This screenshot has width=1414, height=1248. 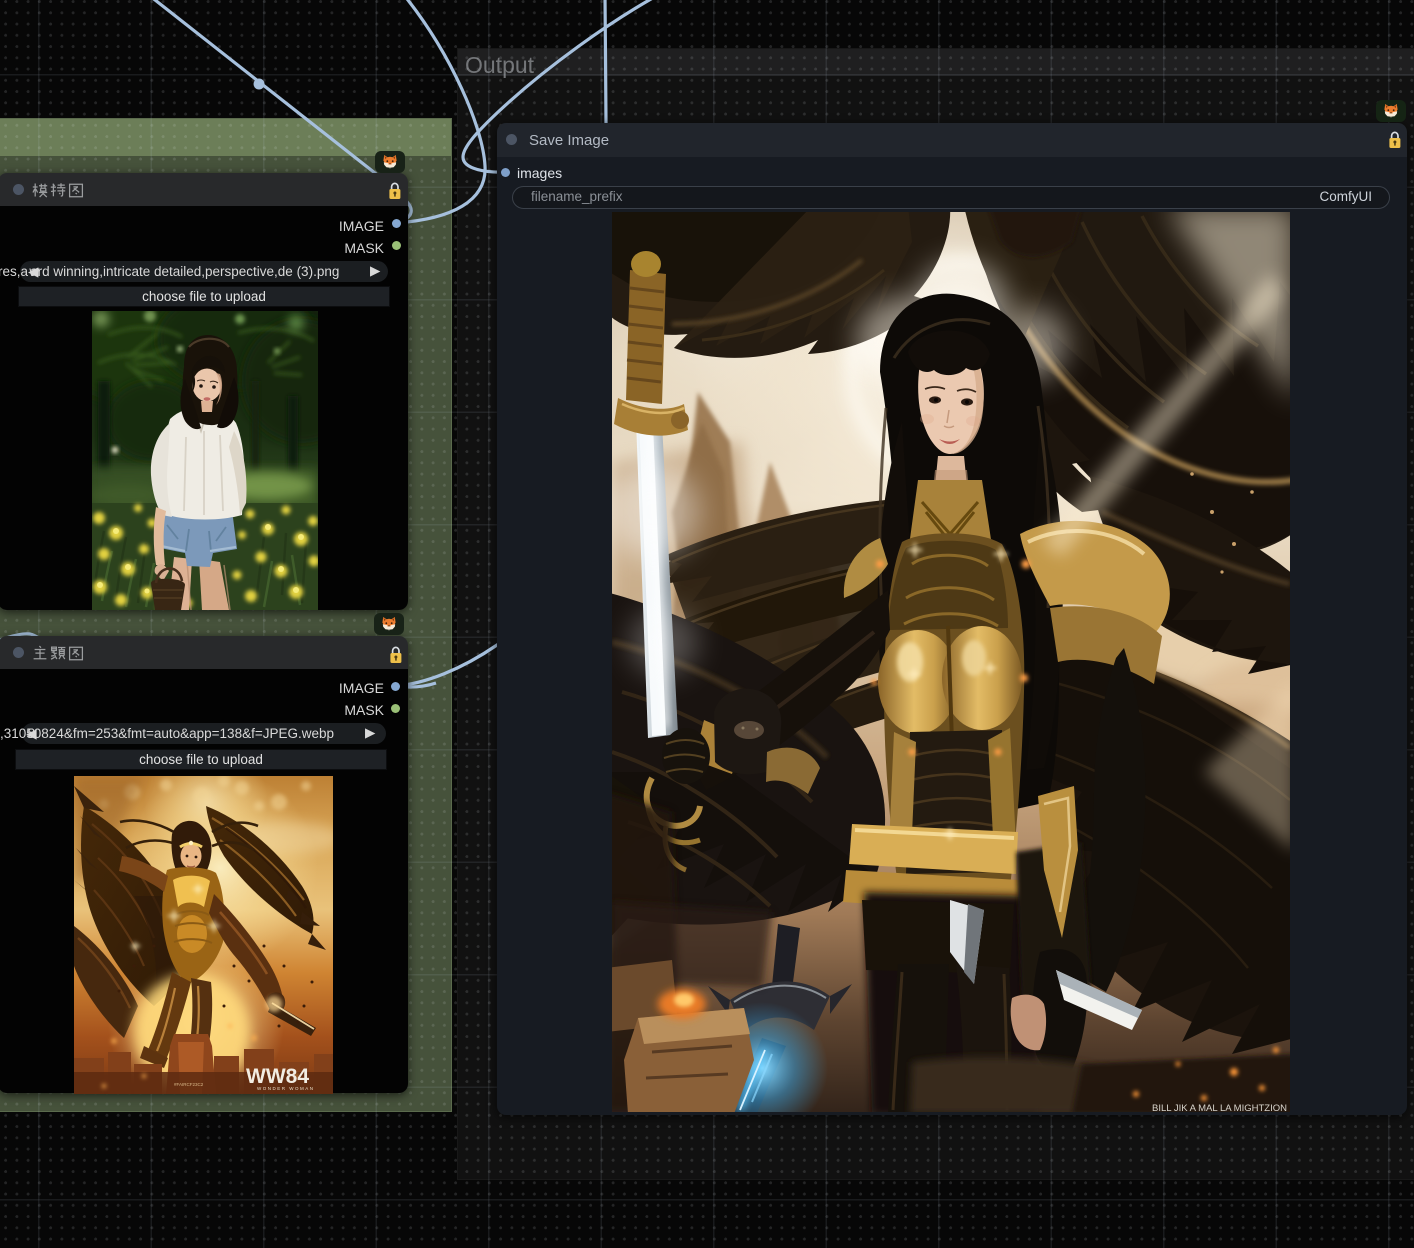 What do you see at coordinates (189, 1084) in the screenshot?
I see `svg-text: #FAIRCF23C2` at bounding box center [189, 1084].